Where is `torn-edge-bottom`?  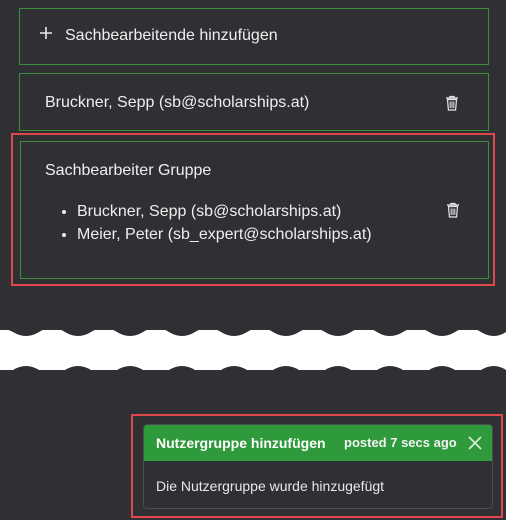 torn-edge-bottom is located at coordinates (253, 374).